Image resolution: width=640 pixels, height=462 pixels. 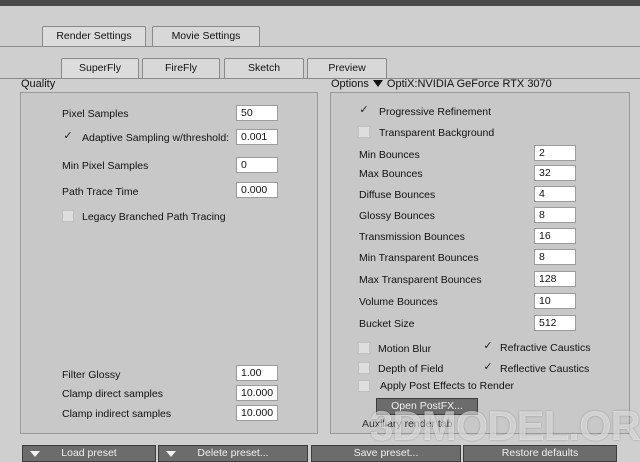 What do you see at coordinates (488, 368) in the screenshot?
I see `reflective-caustics-checkbox: ✓` at bounding box center [488, 368].